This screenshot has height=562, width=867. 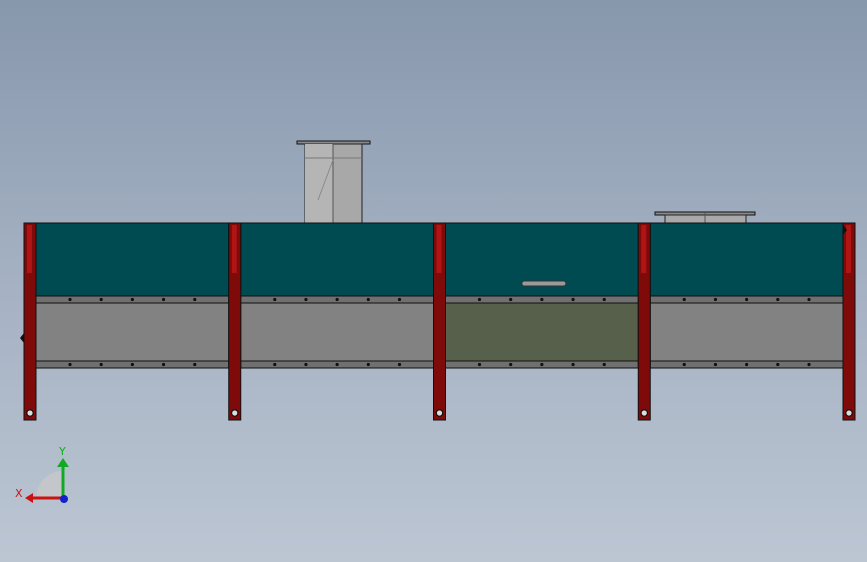 What do you see at coordinates (705, 217) in the screenshot?
I see `intake-vent` at bounding box center [705, 217].